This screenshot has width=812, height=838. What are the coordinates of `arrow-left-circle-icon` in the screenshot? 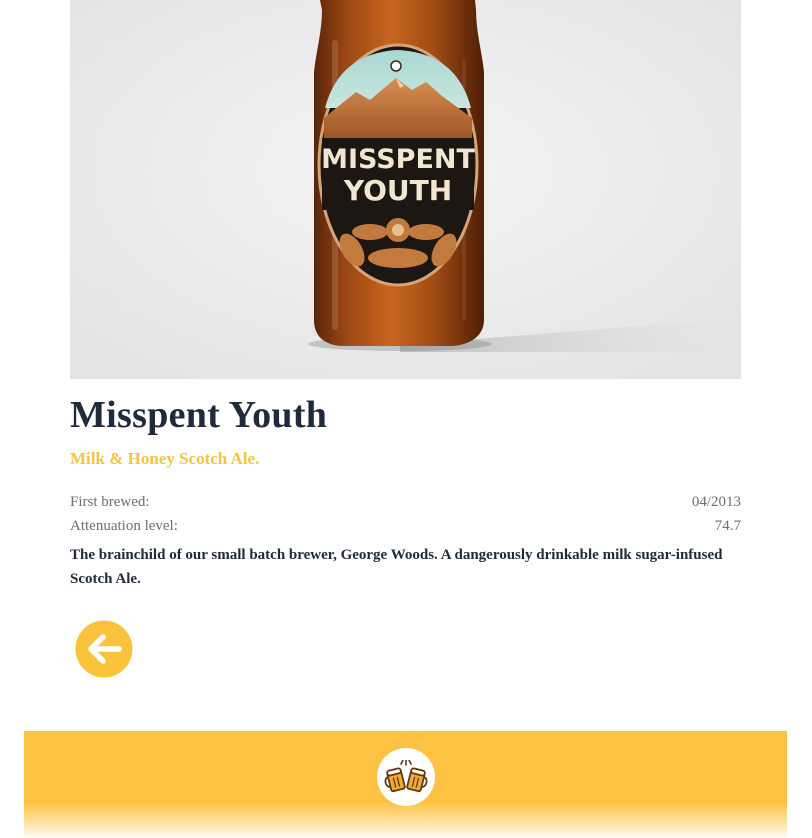 It's located at (104, 649).